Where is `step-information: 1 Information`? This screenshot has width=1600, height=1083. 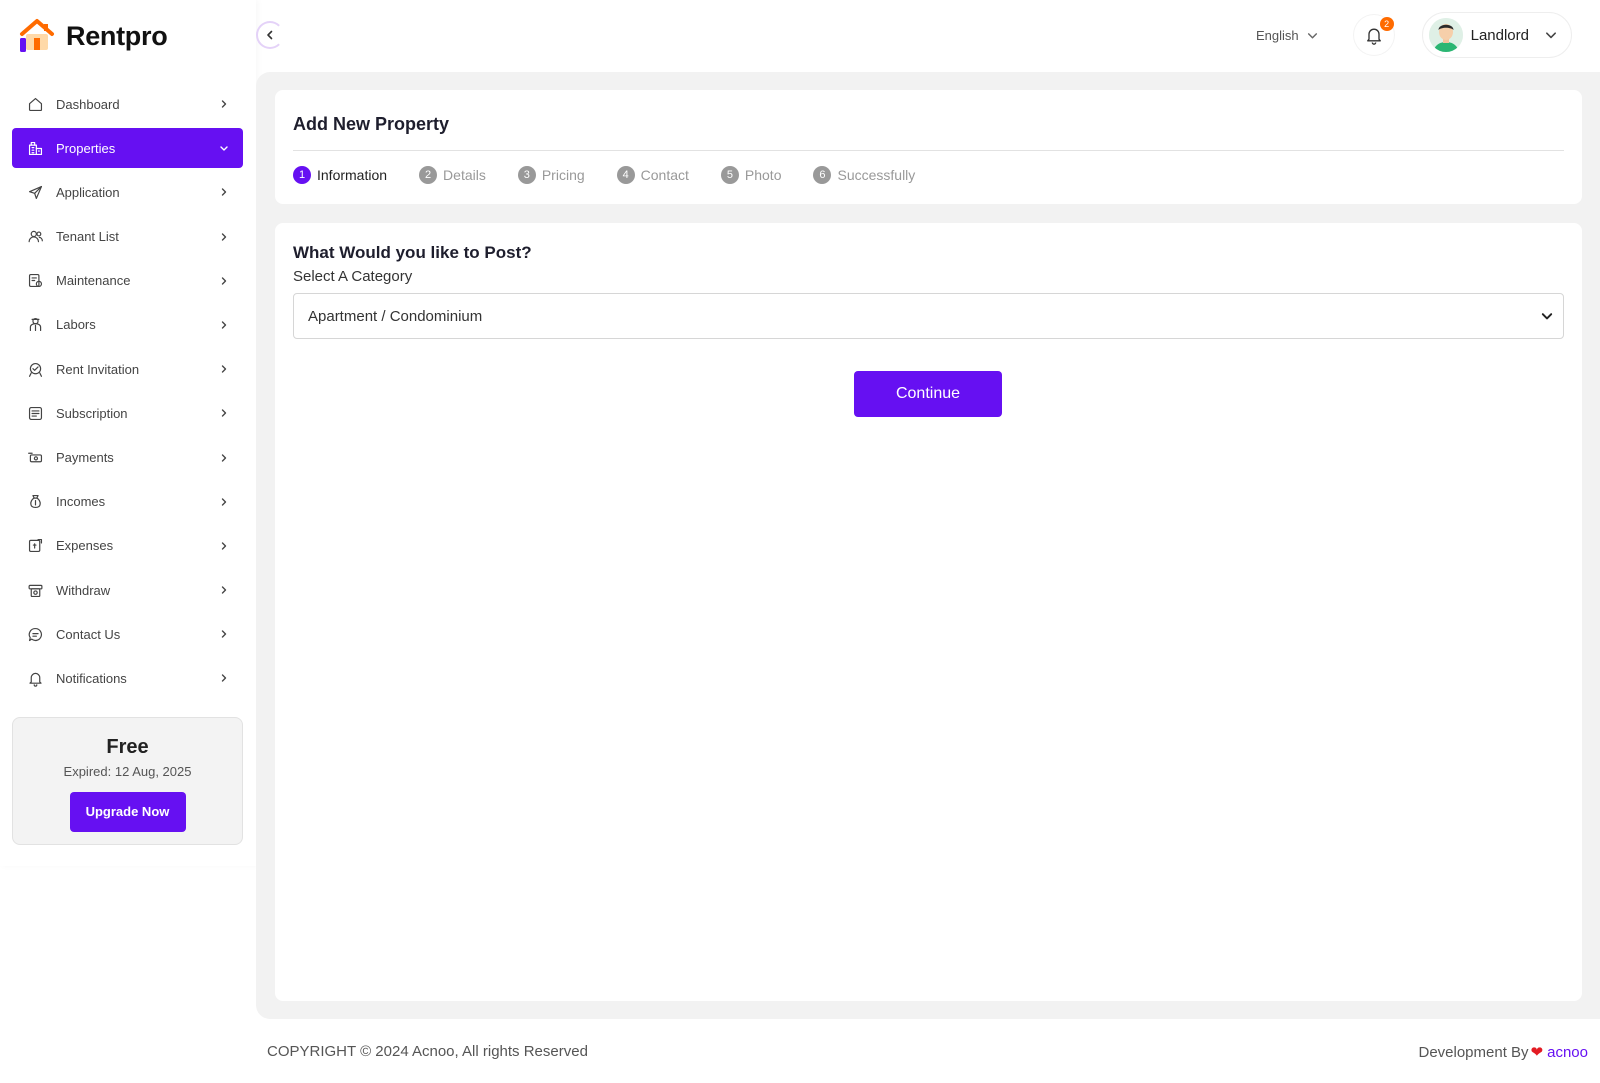 step-information: 1 Information is located at coordinates (340, 175).